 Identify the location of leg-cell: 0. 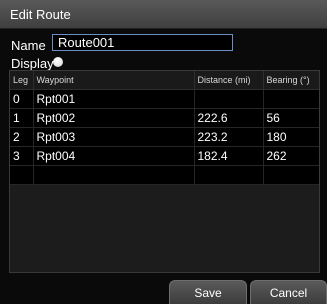
(22, 99).